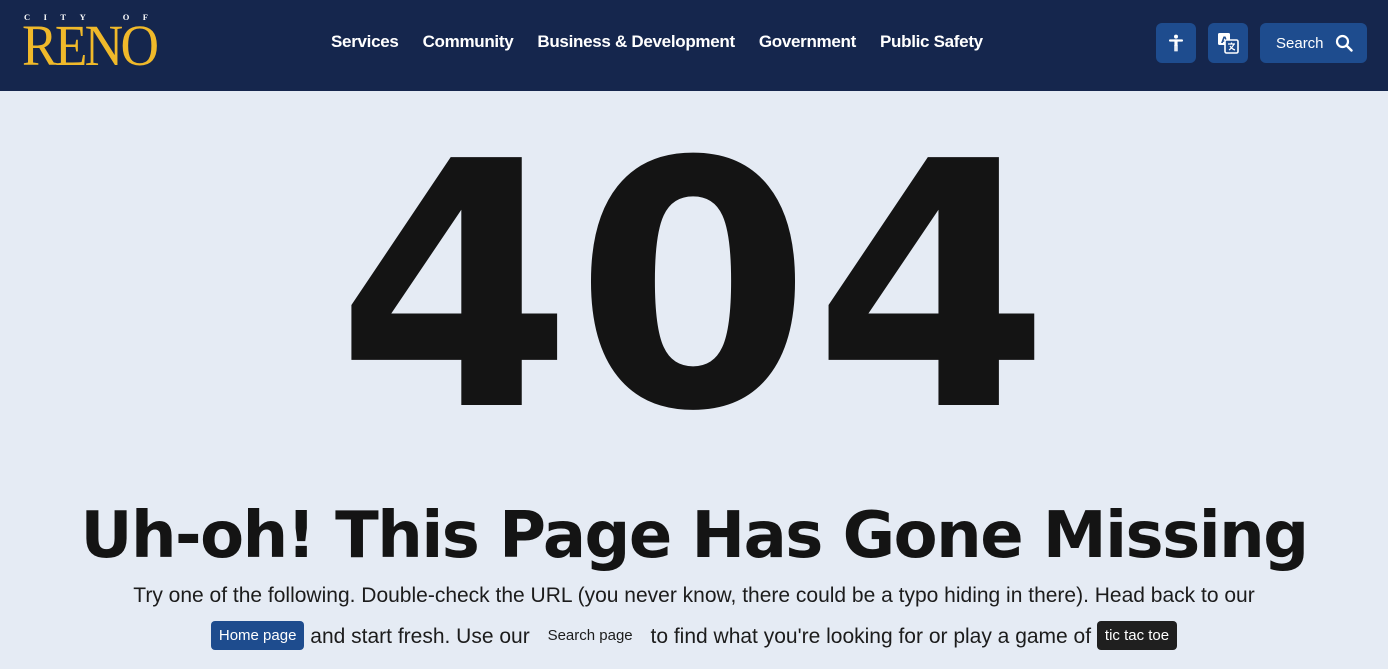  I want to click on page-title: Uh-oh! This Page Has Gone Missing, so click(695, 536).